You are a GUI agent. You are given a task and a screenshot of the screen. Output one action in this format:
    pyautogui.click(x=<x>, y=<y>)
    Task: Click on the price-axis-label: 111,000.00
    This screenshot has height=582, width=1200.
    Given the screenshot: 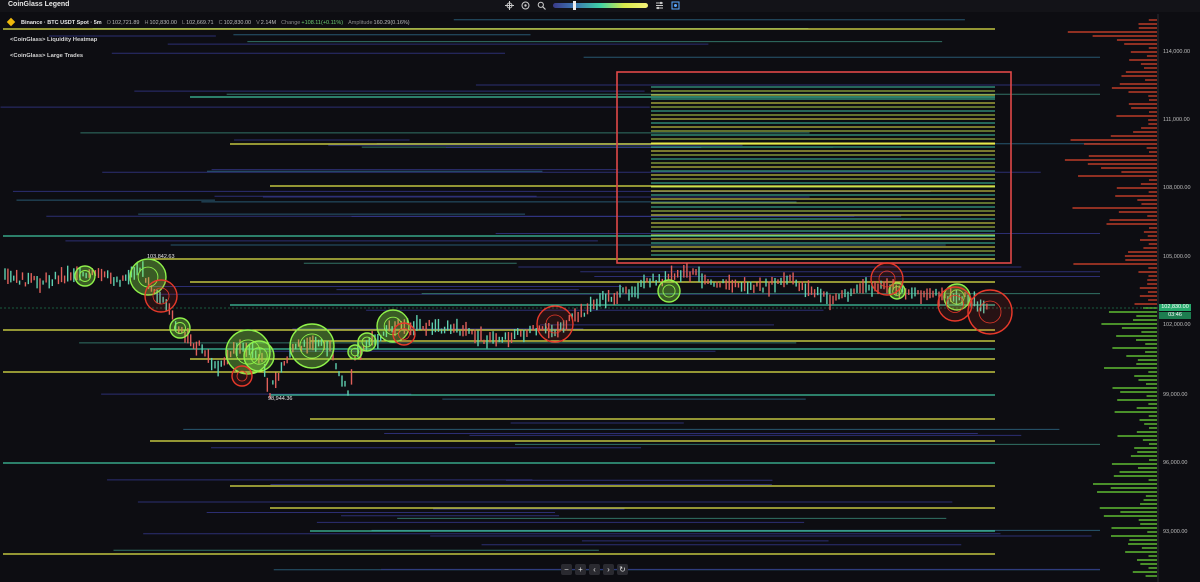 What is the action you would take?
    pyautogui.click(x=1176, y=120)
    